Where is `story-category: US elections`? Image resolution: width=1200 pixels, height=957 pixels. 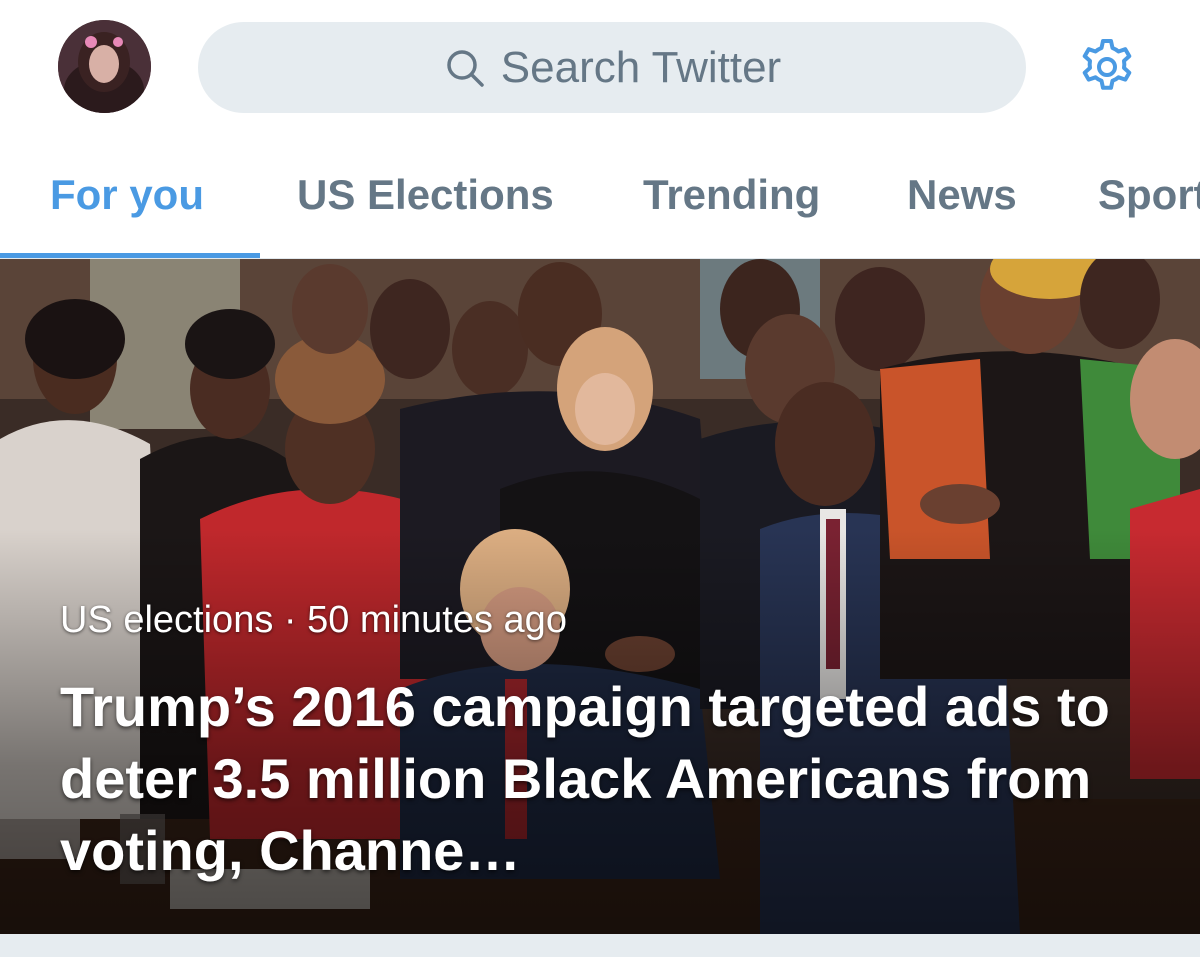
story-category: US elections is located at coordinates (167, 620).